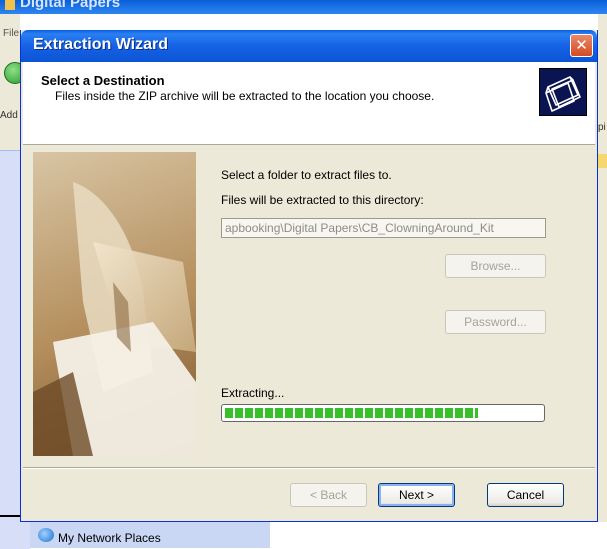 This screenshot has height=549, width=607. I want to click on dialog-title: Extraction Wizard, so click(100, 44).